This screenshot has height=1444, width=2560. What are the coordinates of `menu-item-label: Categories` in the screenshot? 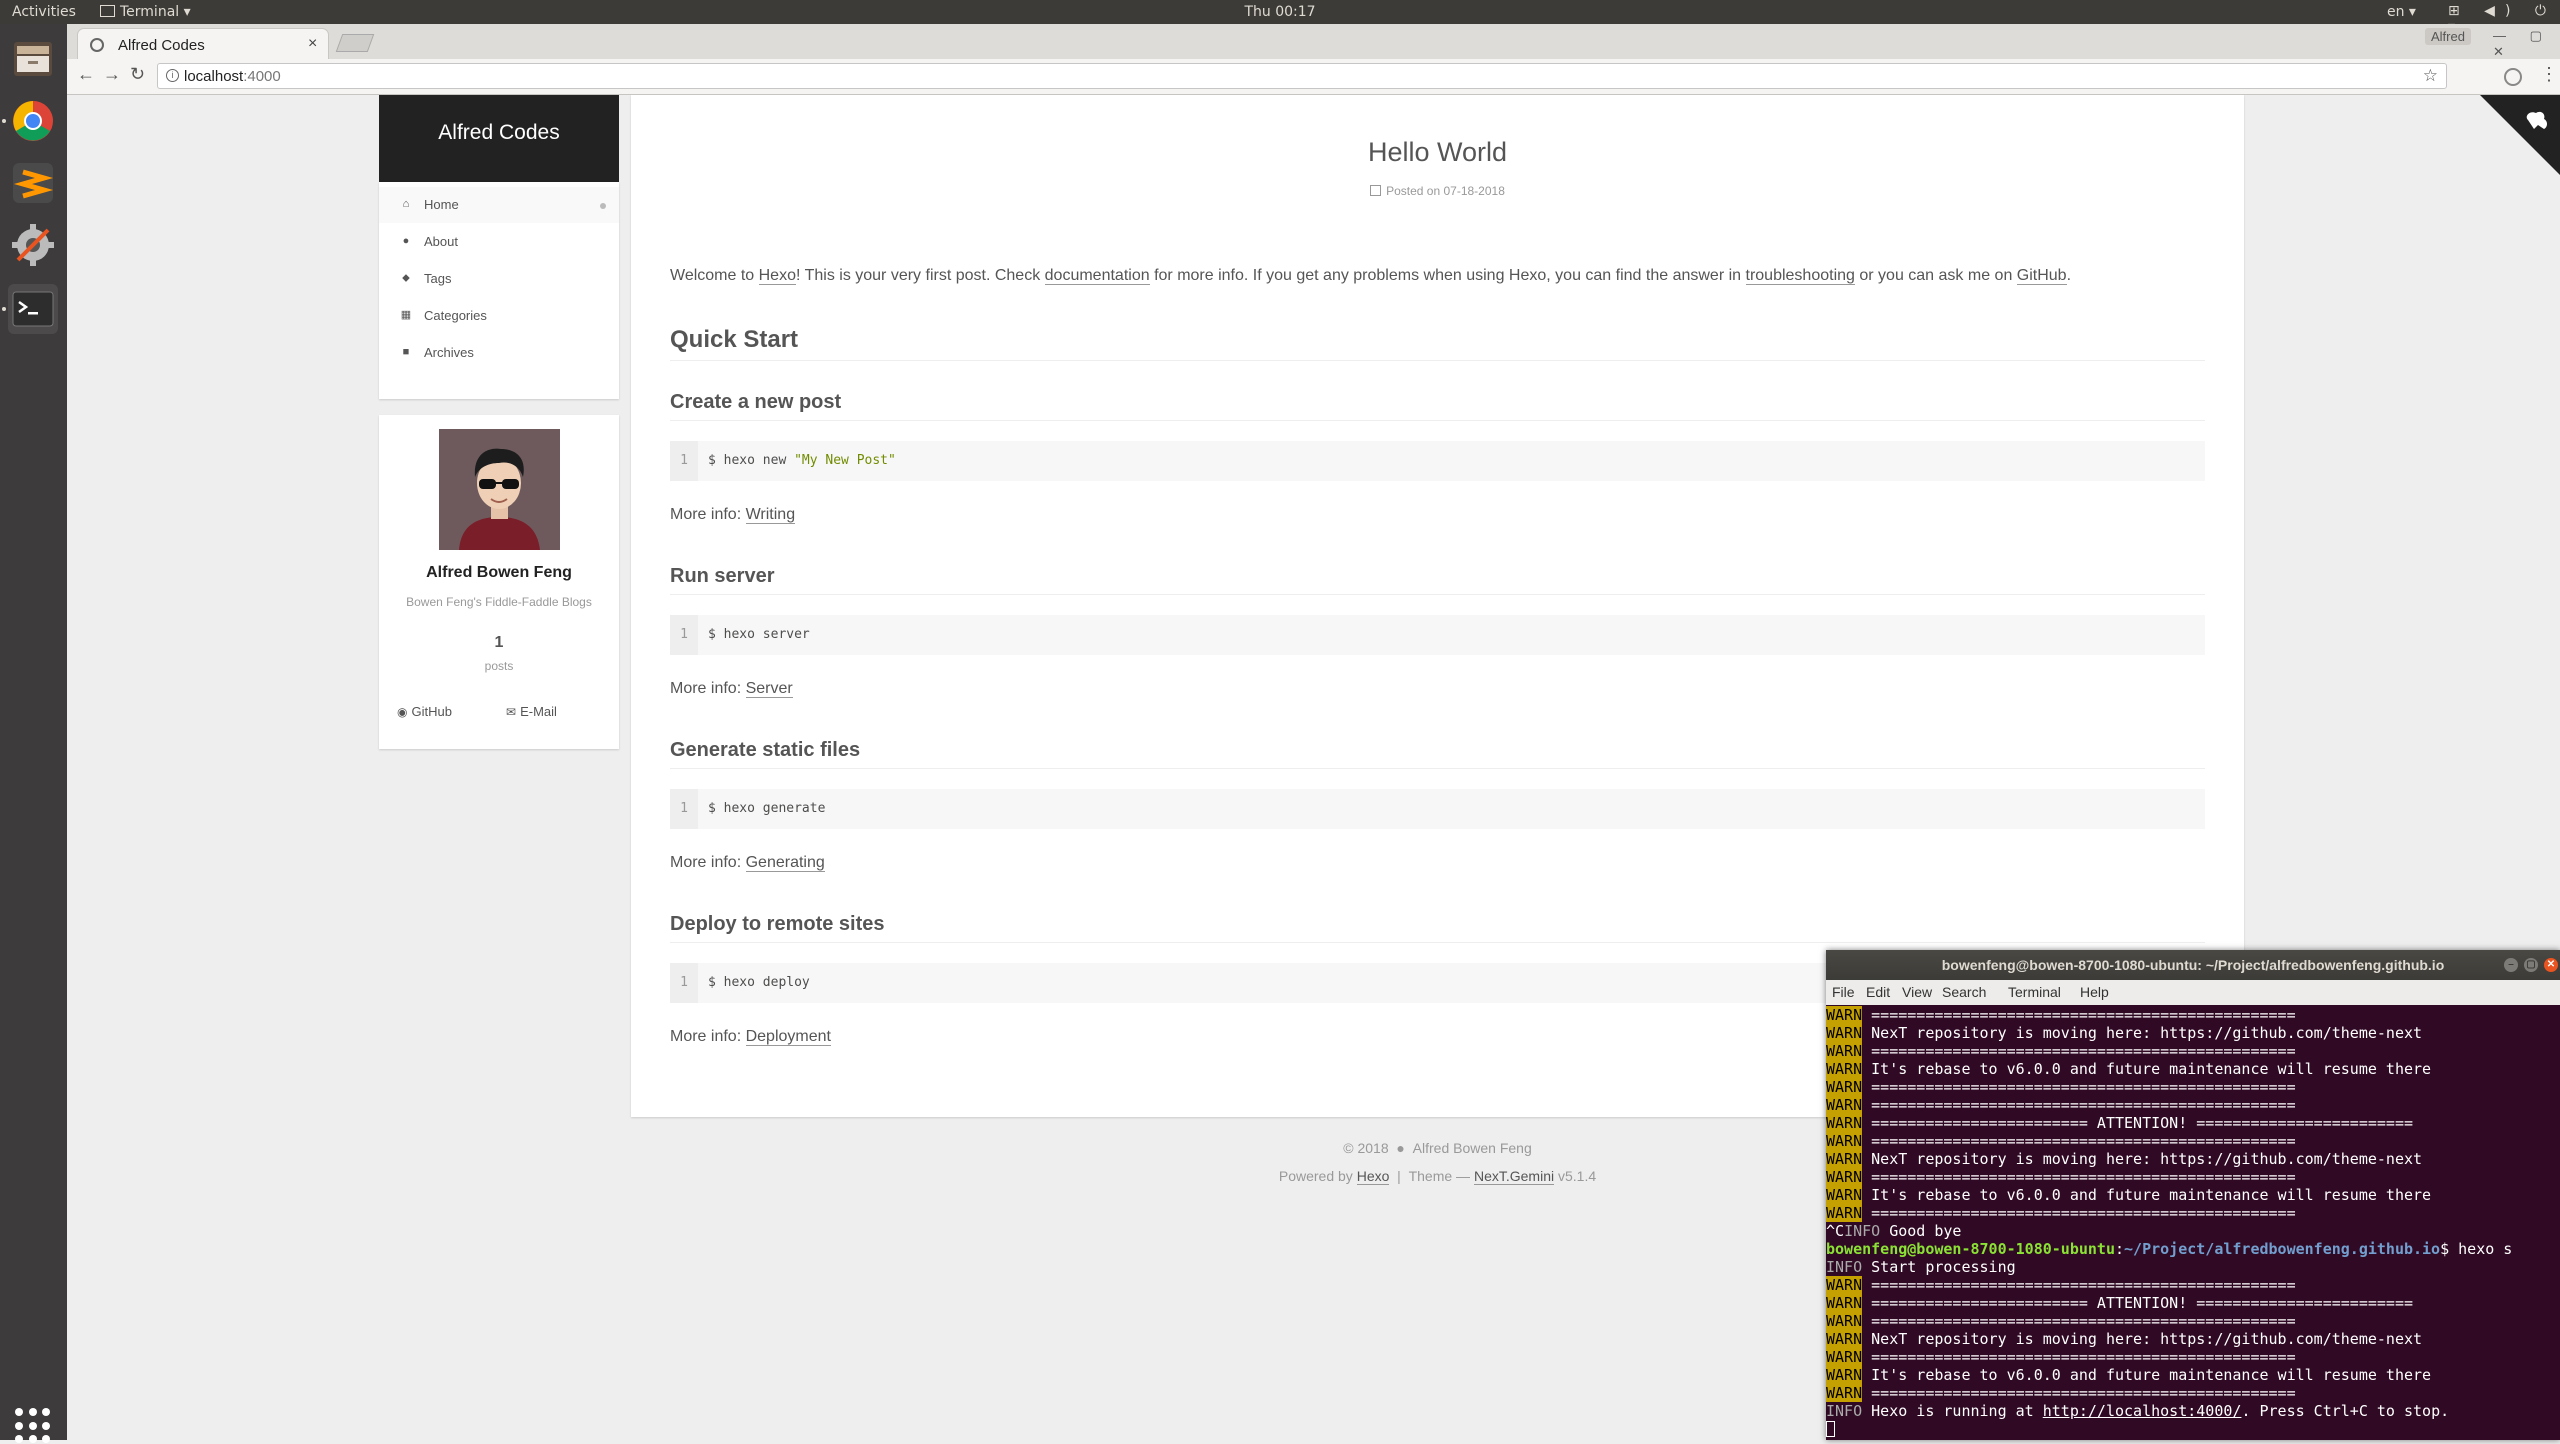 It's located at (455, 315).